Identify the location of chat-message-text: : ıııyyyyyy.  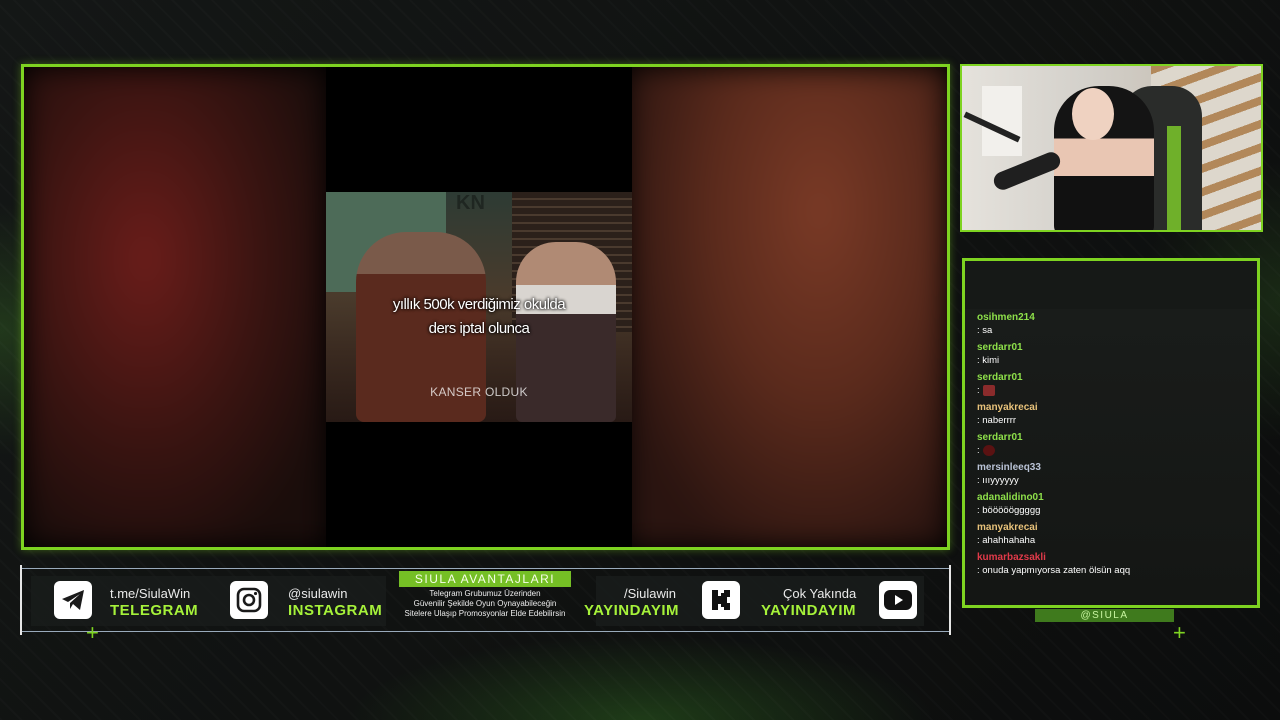
(1114, 481).